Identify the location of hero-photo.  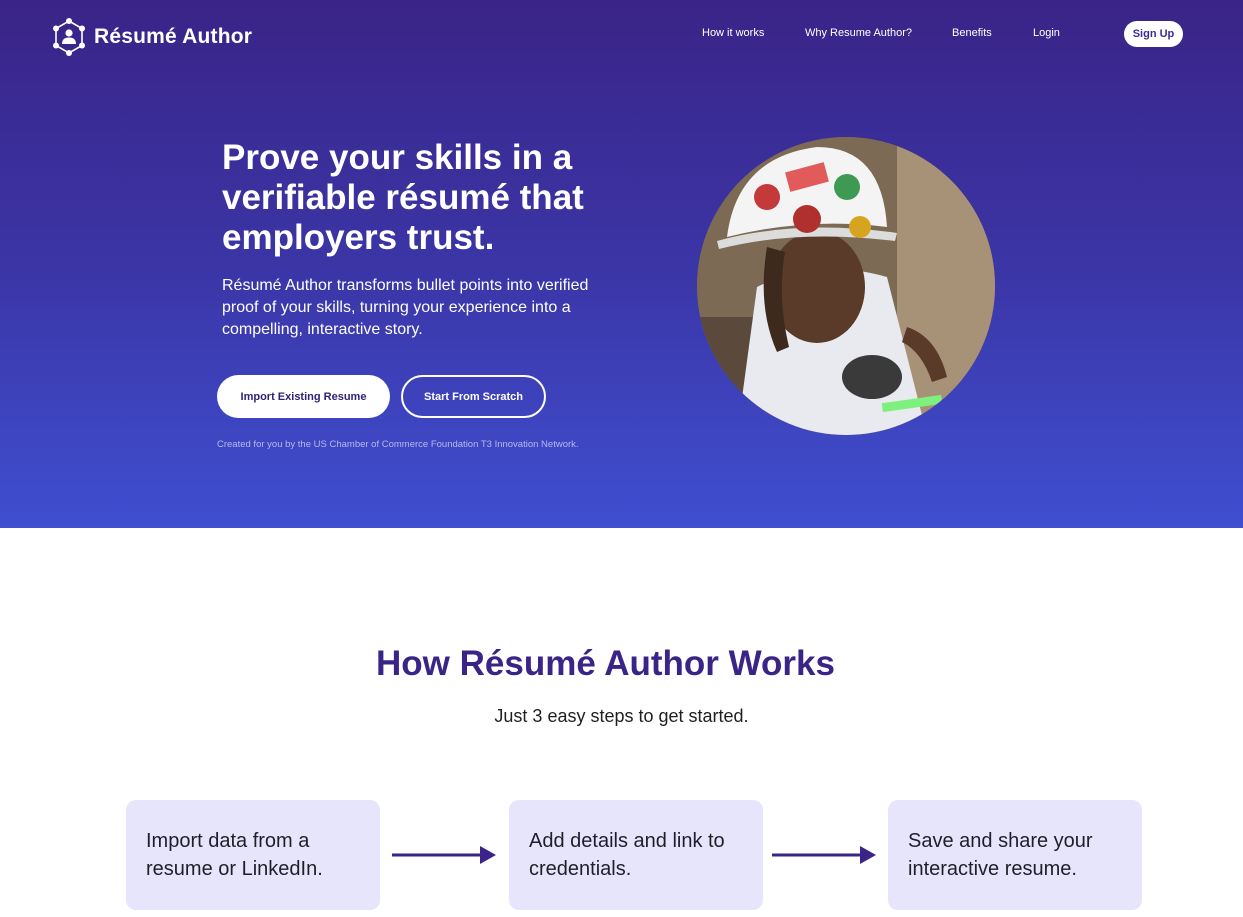
(846, 286).